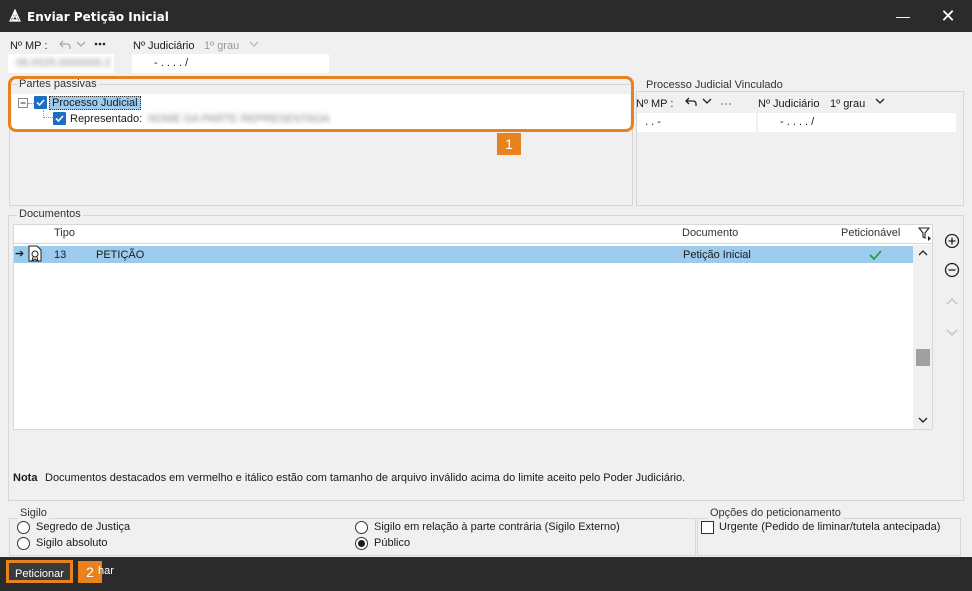 This screenshot has height=591, width=972. Describe the element at coordinates (726, 104) in the screenshot. I see `vinculado-more-icon` at that location.